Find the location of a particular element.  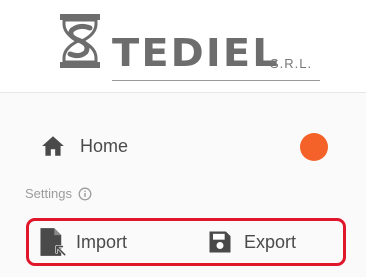

import-label: Import is located at coordinates (102, 241).